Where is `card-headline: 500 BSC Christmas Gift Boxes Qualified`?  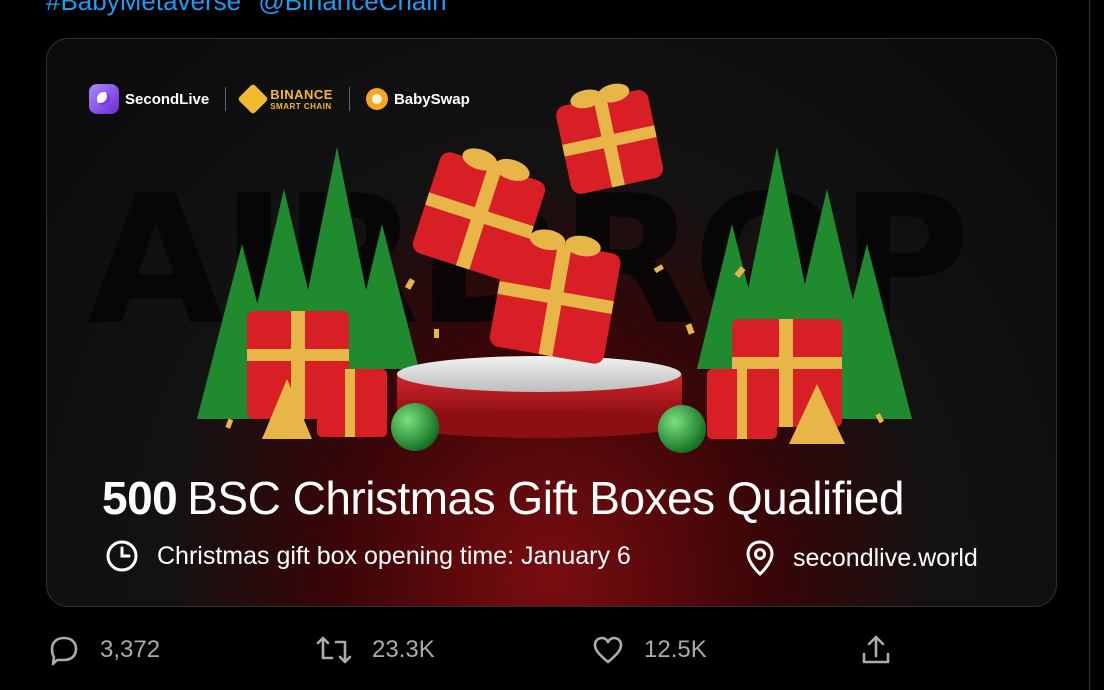
card-headline: 500 BSC Christmas Gift Boxes Qualified is located at coordinates (503, 498).